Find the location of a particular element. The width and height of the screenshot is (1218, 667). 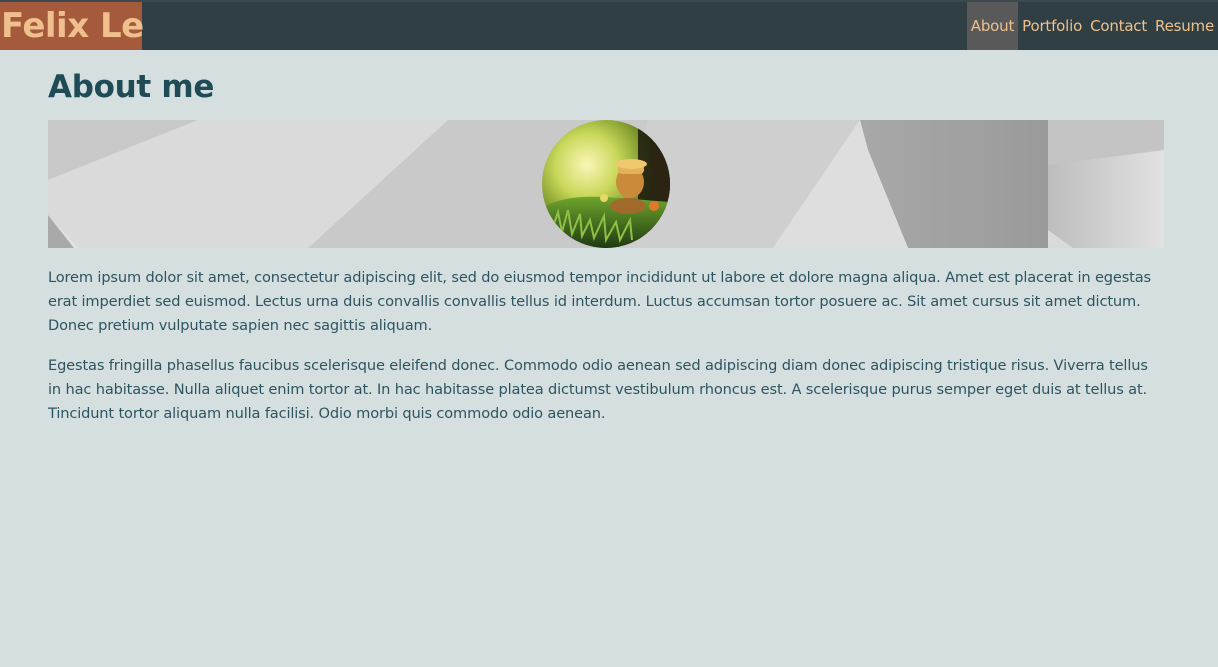

nav-link-resume: Resume is located at coordinates (1184, 26).